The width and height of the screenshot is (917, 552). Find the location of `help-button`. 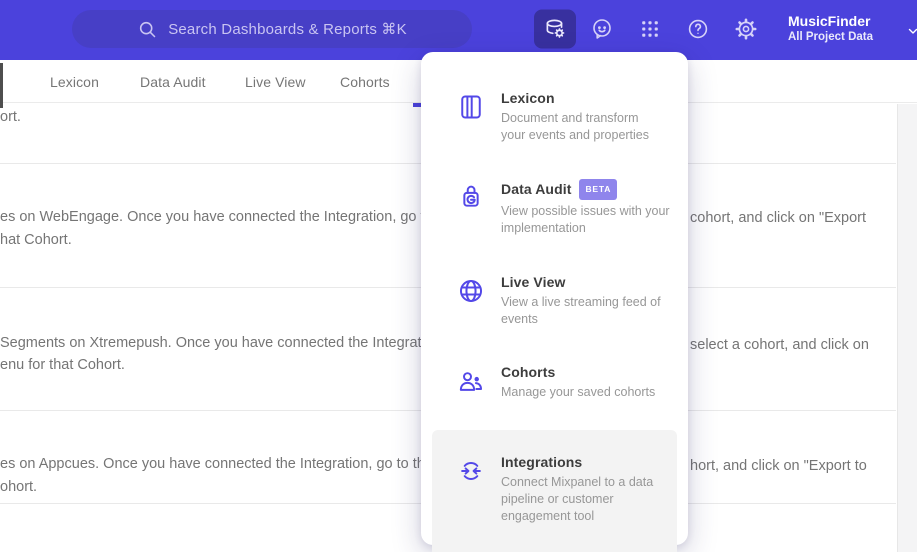

help-button is located at coordinates (698, 29).